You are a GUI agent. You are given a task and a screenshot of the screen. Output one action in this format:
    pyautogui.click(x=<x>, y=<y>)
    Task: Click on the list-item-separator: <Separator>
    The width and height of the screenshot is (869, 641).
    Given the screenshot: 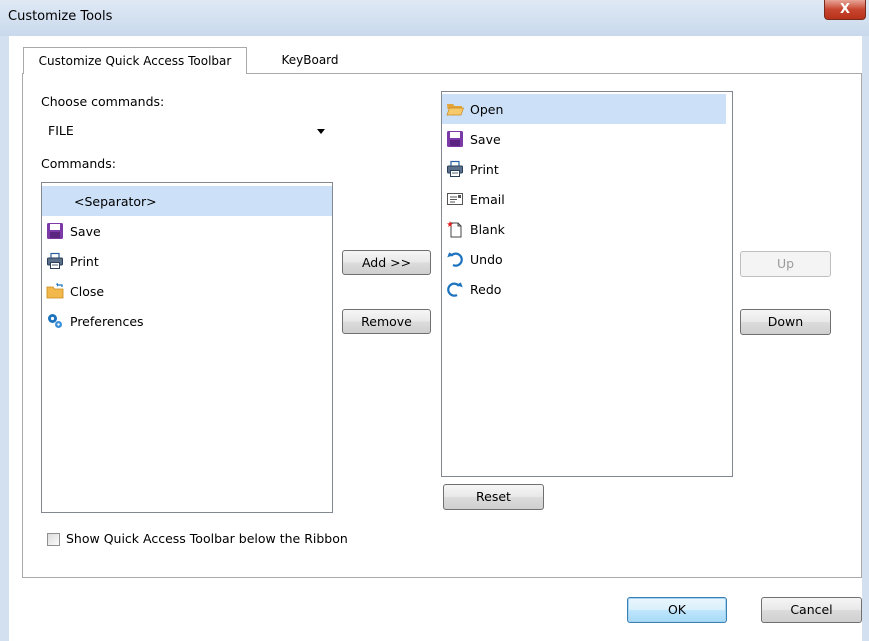 What is the action you would take?
    pyautogui.click(x=187, y=201)
    